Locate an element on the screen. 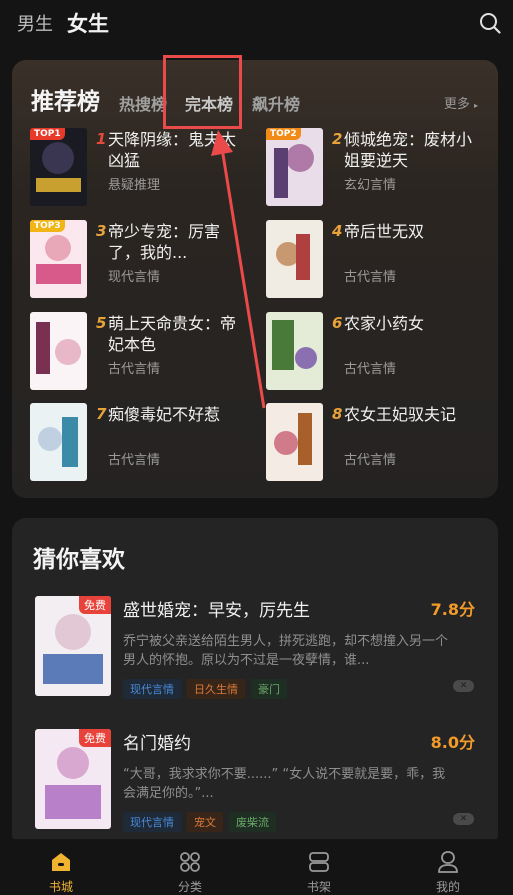  nav-label: 书城 is located at coordinates (60, 887).